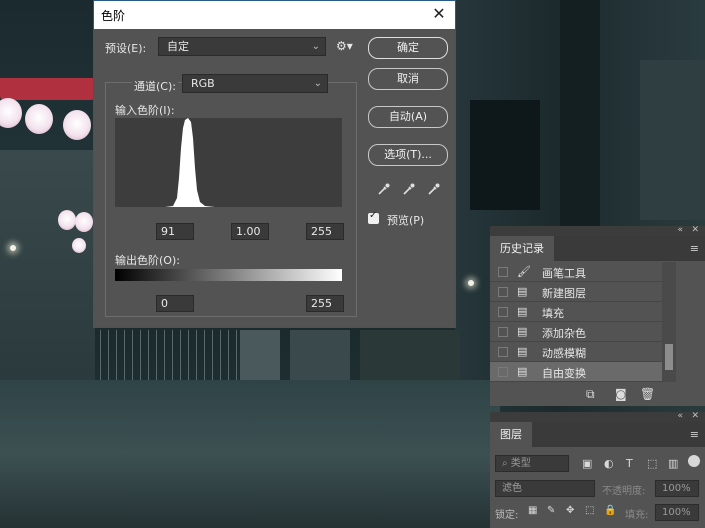 The width and height of the screenshot is (705, 528). I want to click on new-document-from-state-icon: ⧉, so click(590, 394).